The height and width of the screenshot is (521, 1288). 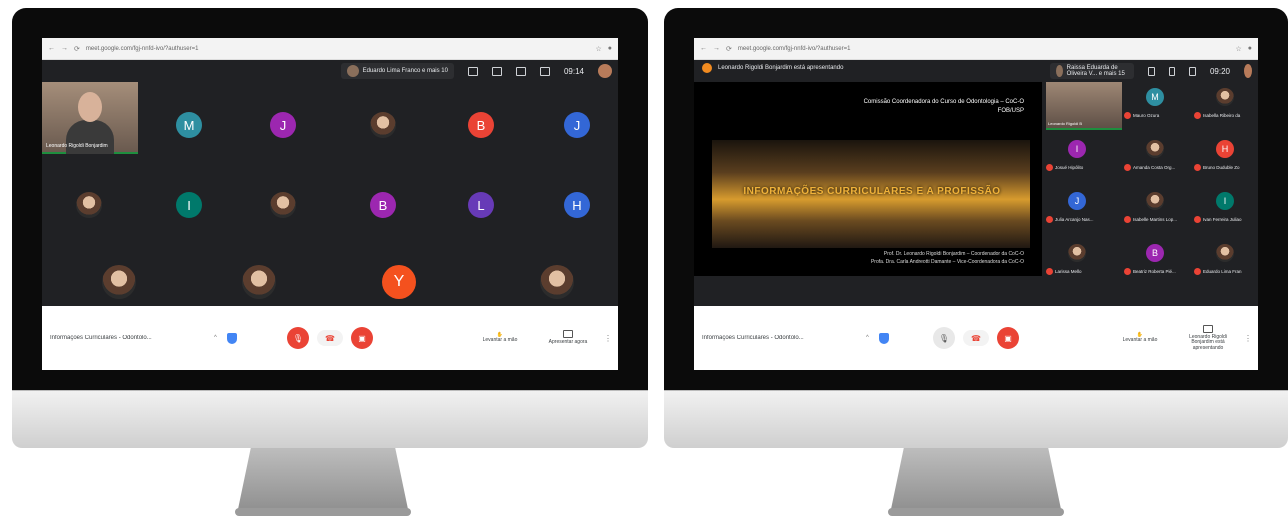 What do you see at coordinates (189, 205) in the screenshot?
I see `participant-tile: I` at bounding box center [189, 205].